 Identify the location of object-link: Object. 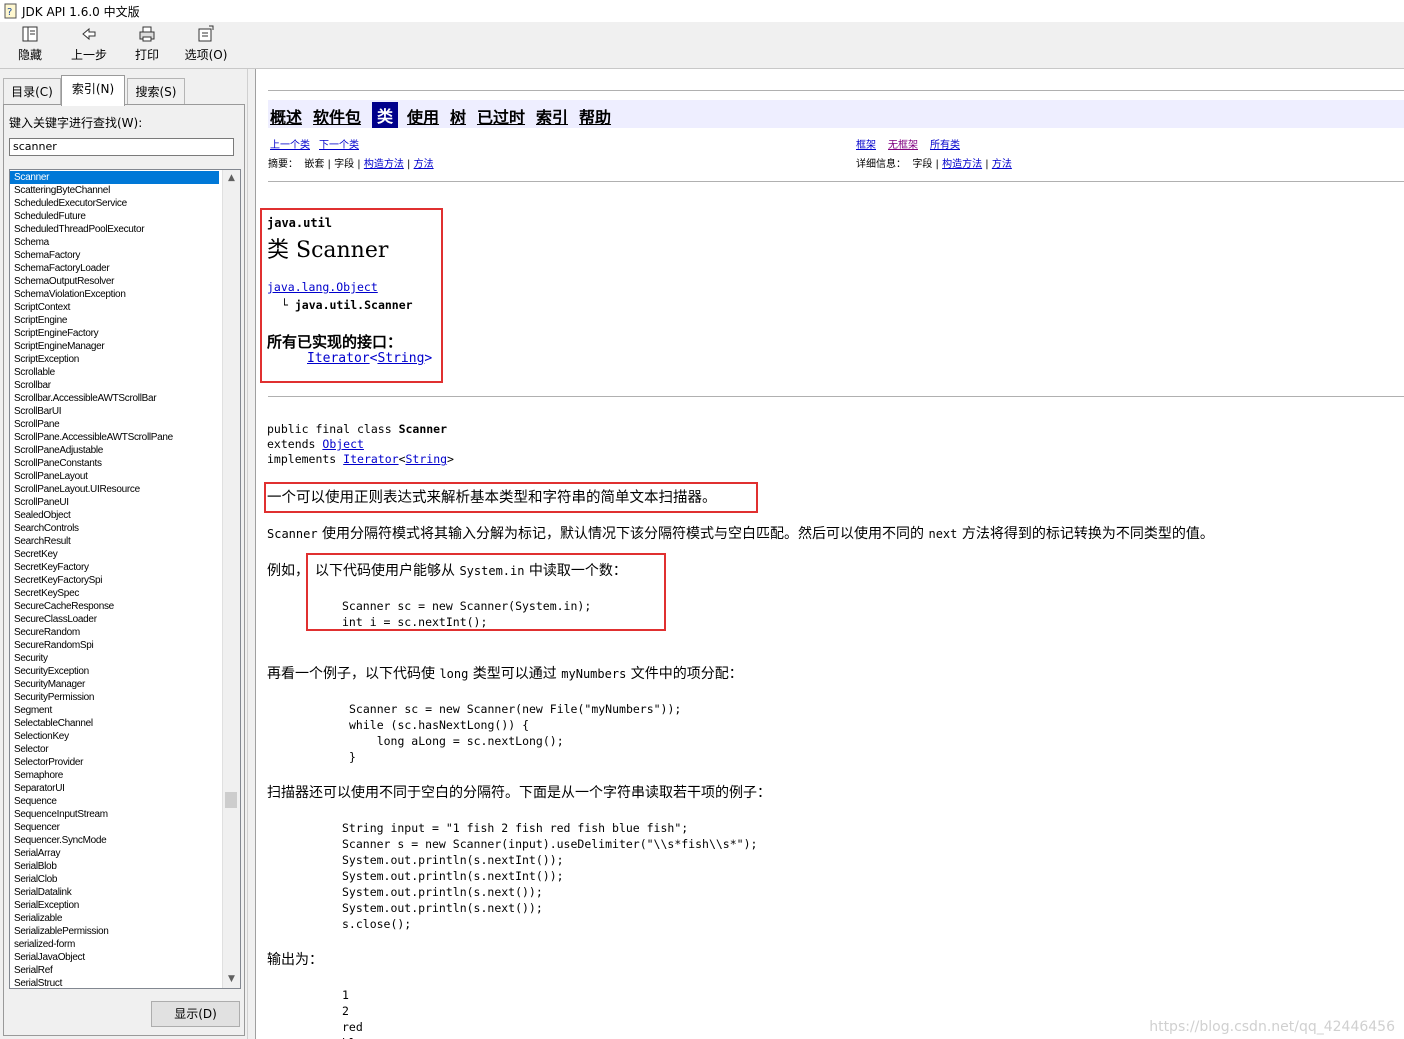
(343, 444).